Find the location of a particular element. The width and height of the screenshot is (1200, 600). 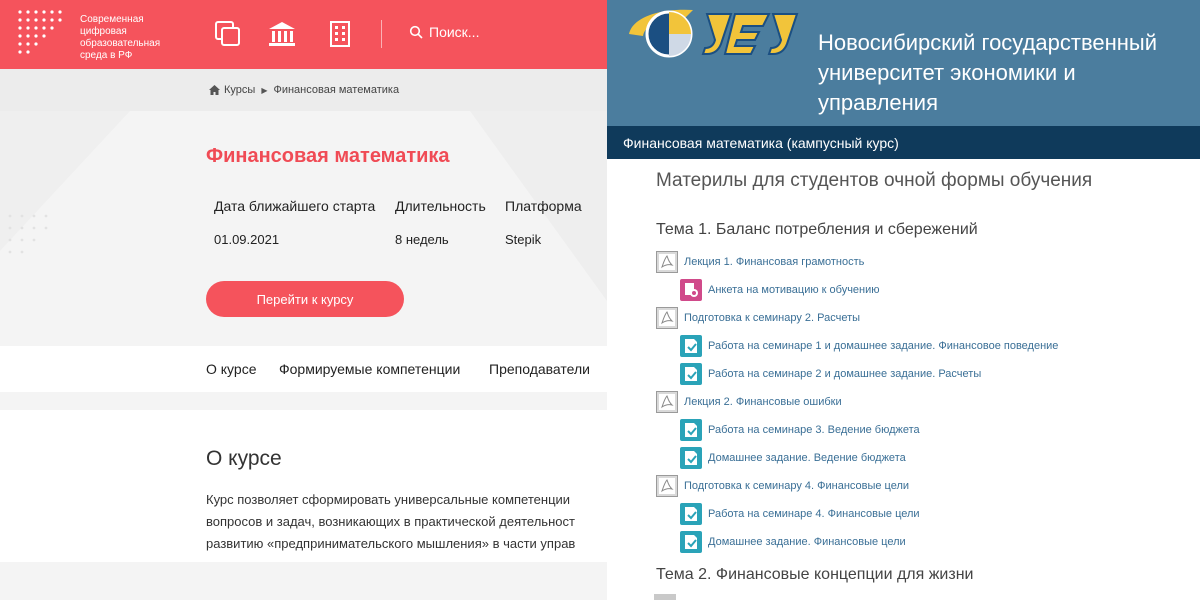

resource-label: Подготовка к семинару 4. Финансовые цели is located at coordinates (797, 486).